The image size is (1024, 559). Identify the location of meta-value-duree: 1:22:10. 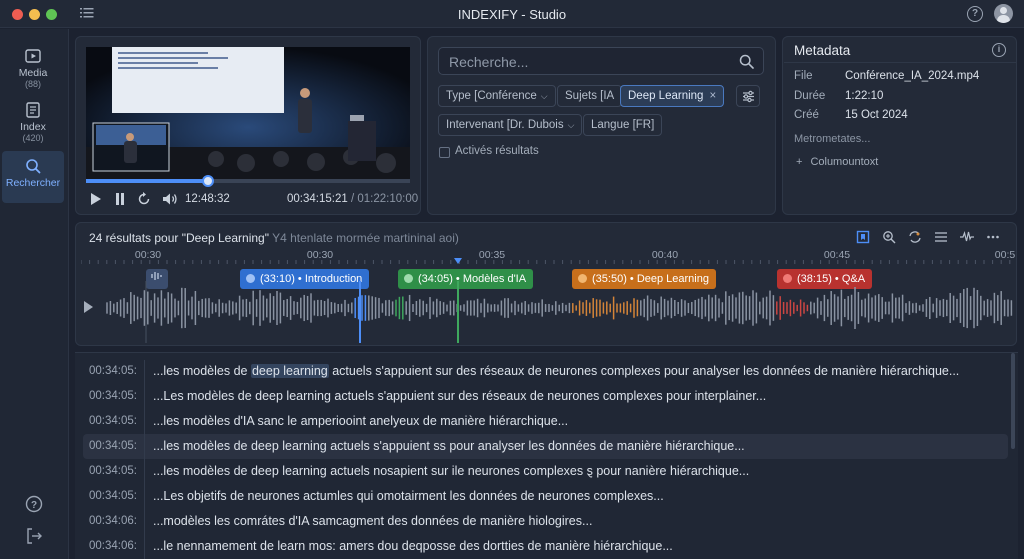
(864, 96).